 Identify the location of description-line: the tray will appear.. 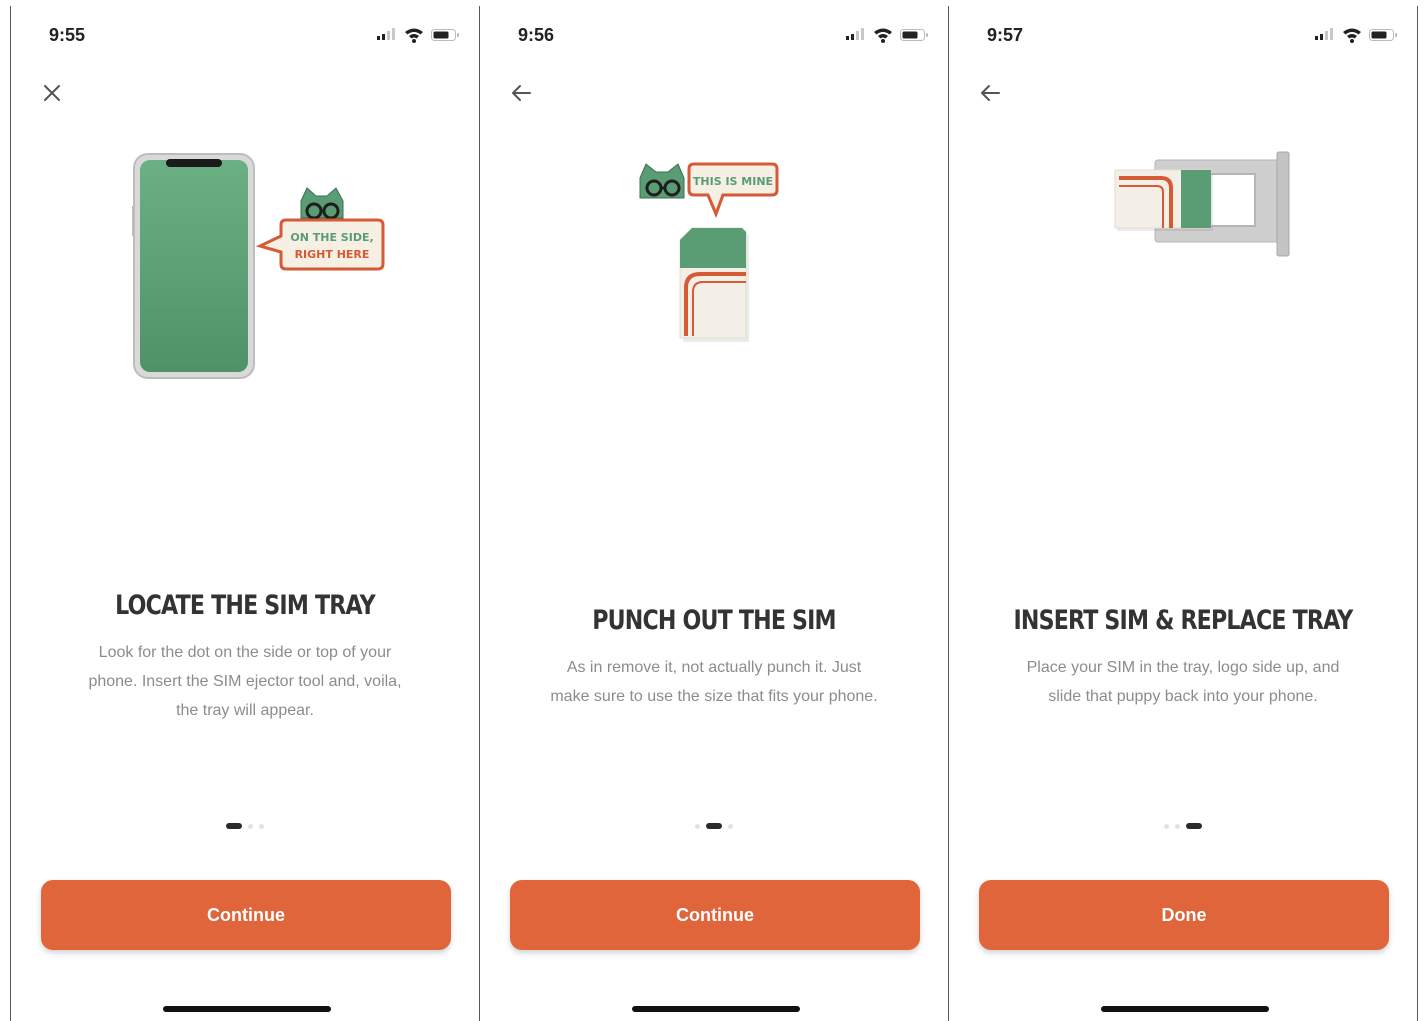
(245, 710).